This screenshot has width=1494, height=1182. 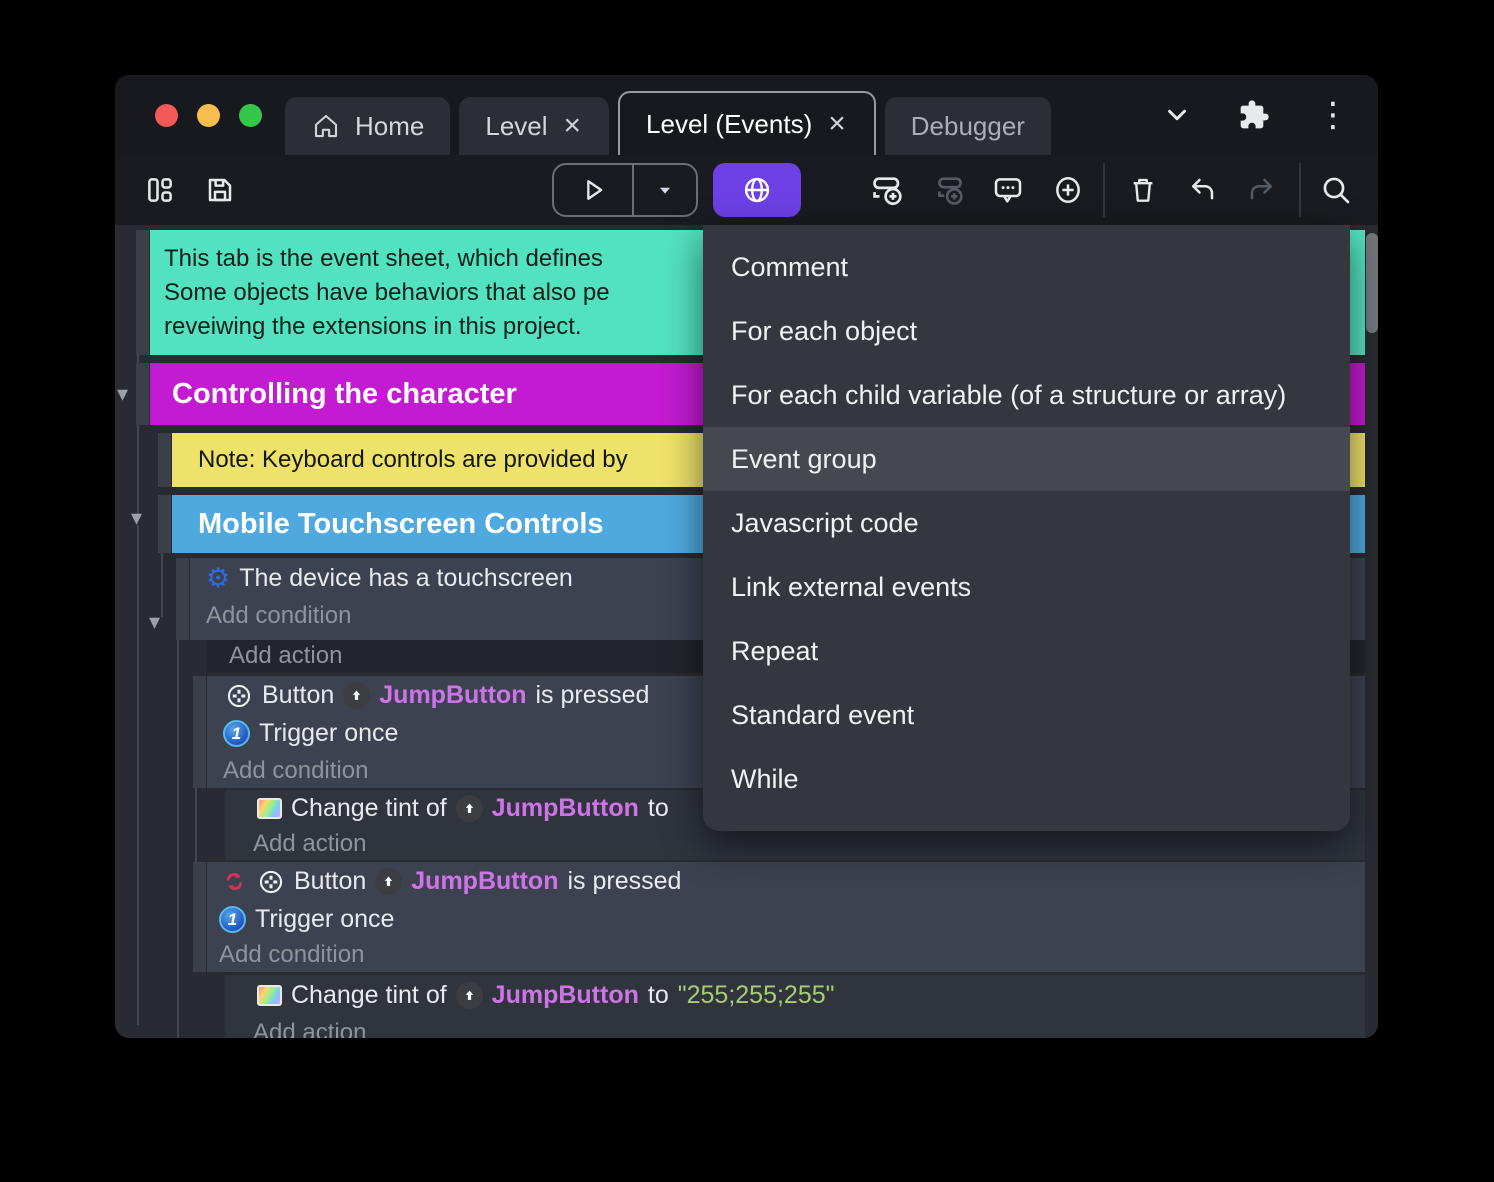 I want to click on red-swap-icon, so click(x=234, y=881).